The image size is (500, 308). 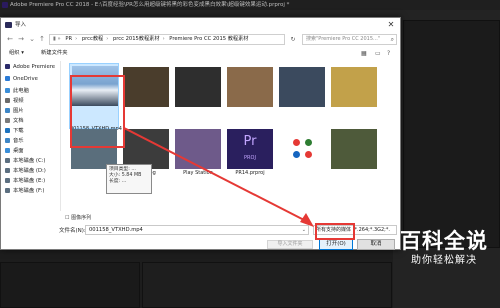 What do you see at coordinates (18, 101) in the screenshot?
I see `sidebar-item-label: 视频` at bounding box center [18, 101].